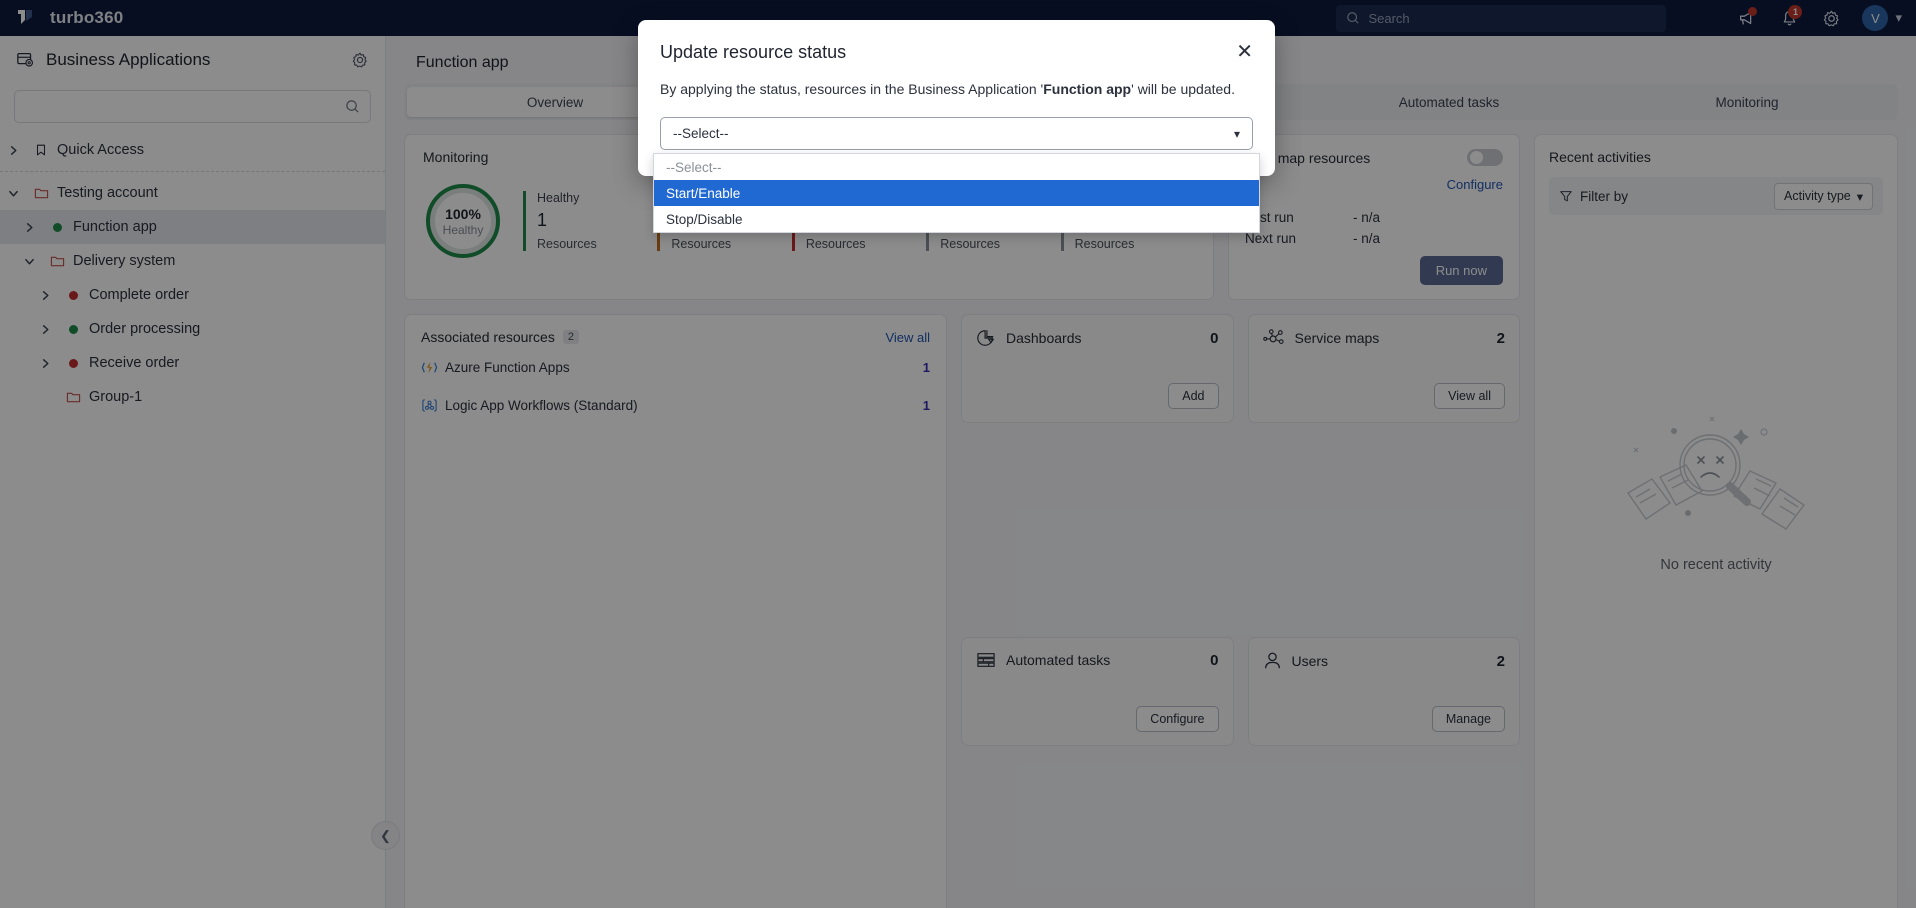 The image size is (1916, 908). I want to click on status-select: --Select-- ▾, so click(956, 133).